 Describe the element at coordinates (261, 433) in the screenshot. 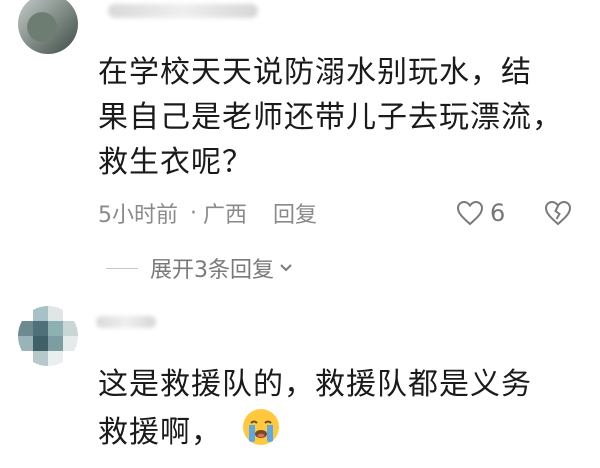

I see `crying-face-emoji-icon` at that location.